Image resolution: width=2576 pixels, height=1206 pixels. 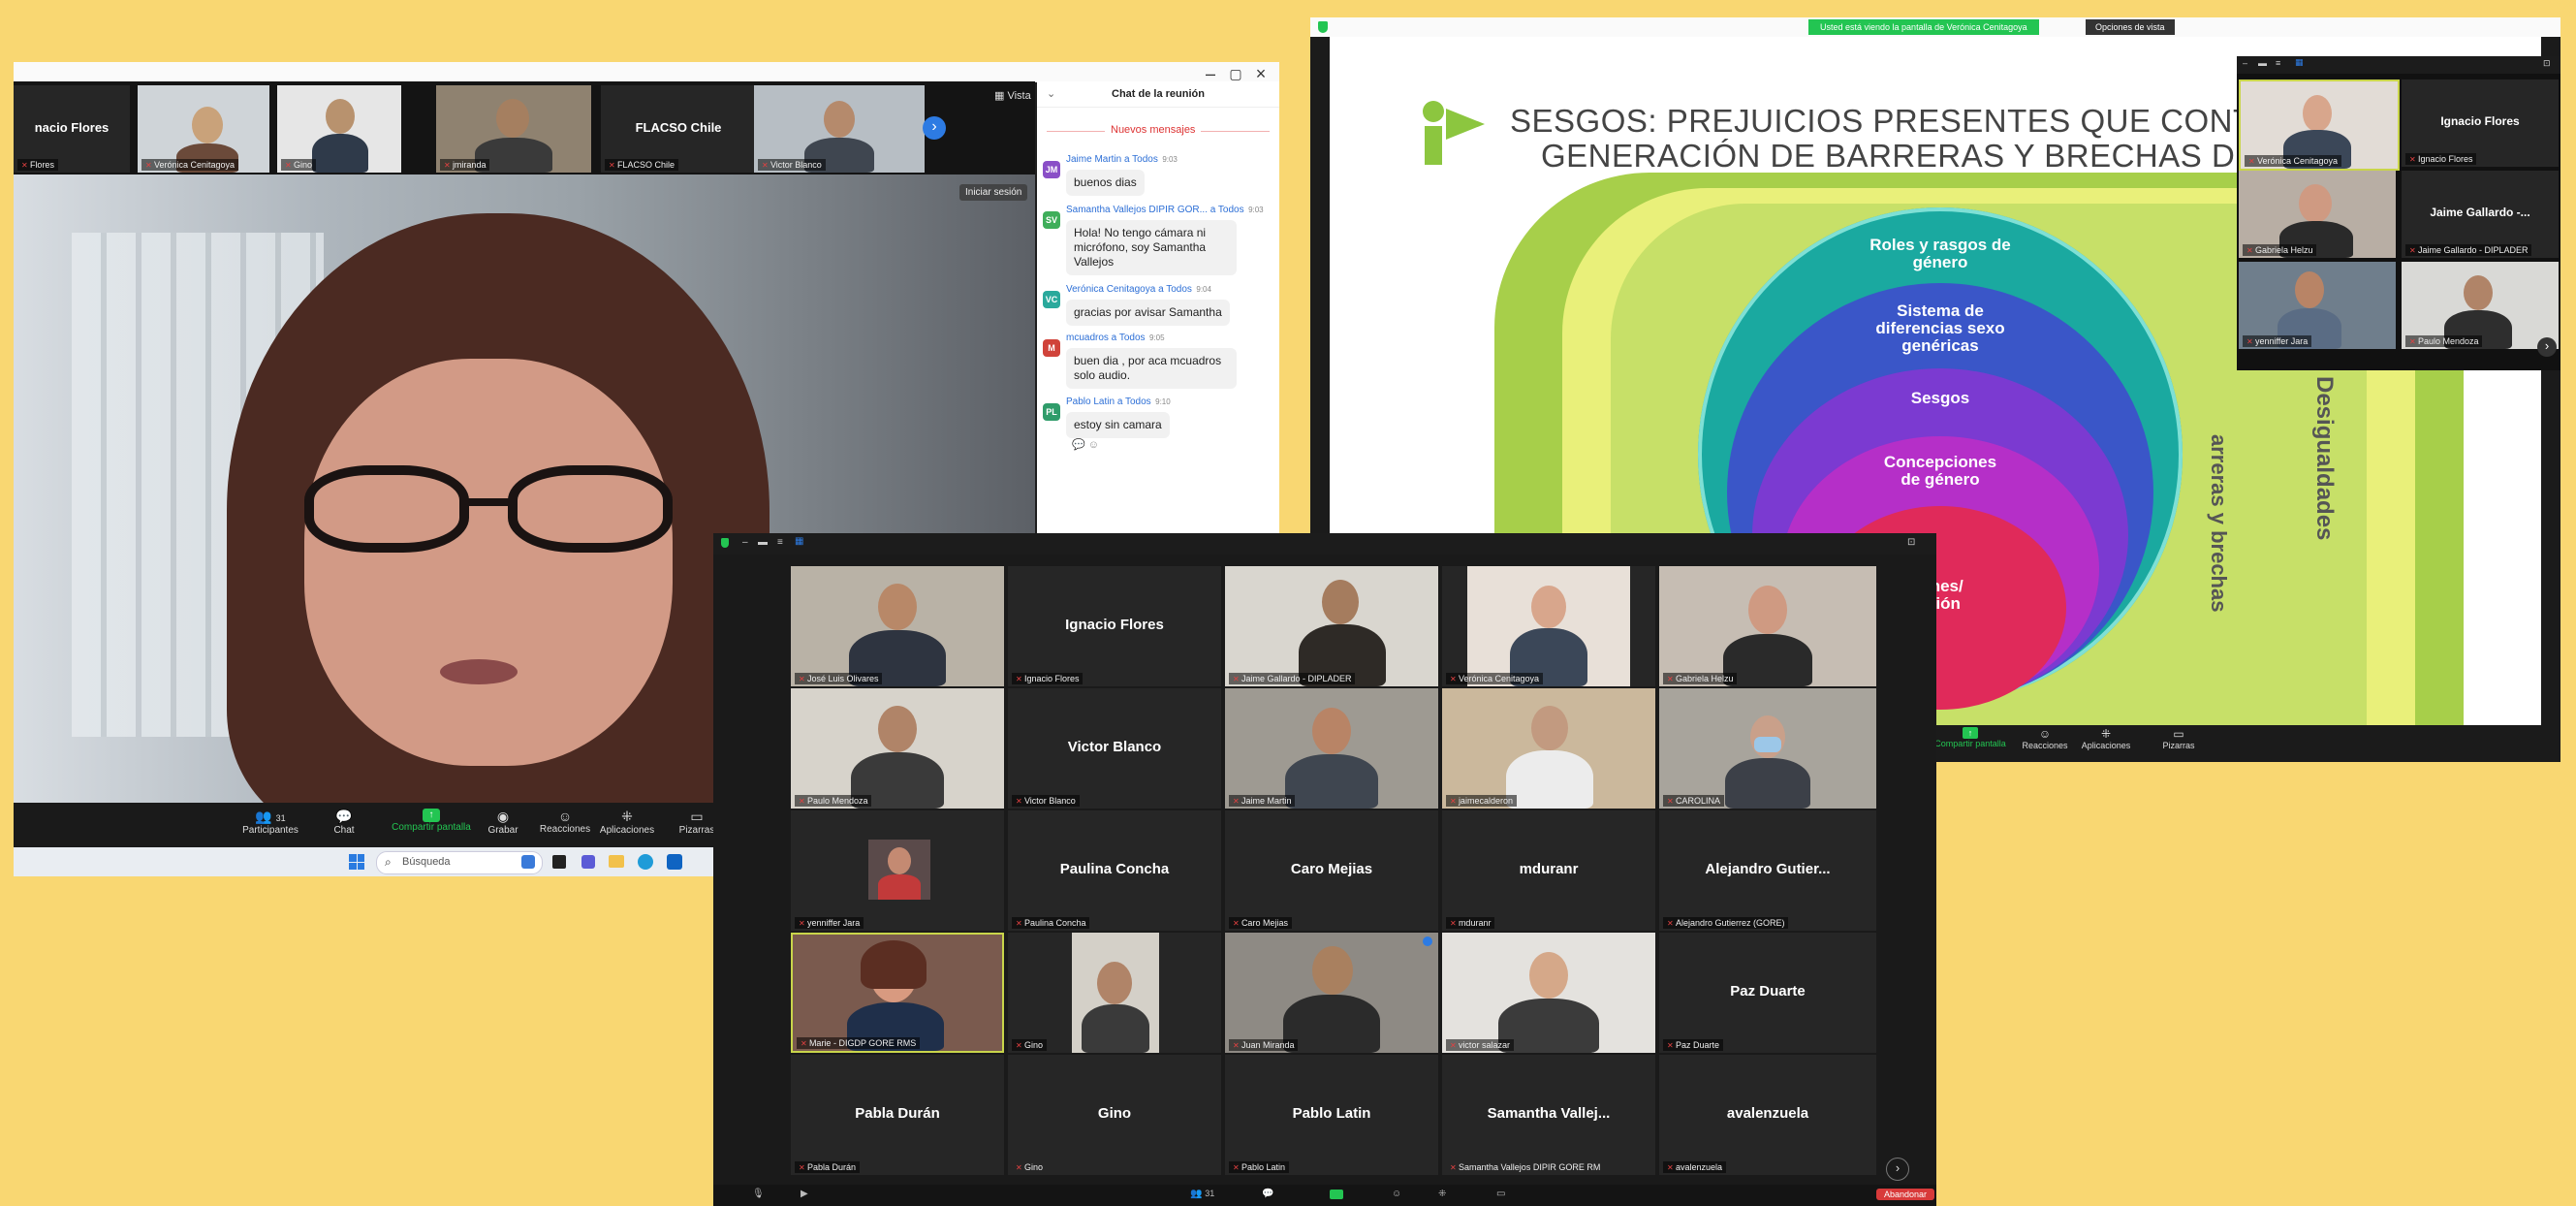 I want to click on mini-tile-1: Verónica Cenitagoya, so click(x=2319, y=125).